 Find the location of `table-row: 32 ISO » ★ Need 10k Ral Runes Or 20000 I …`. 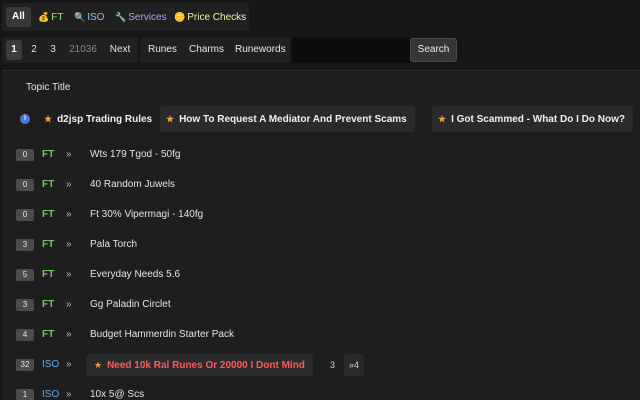

table-row: 32 ISO » ★ Need 10k Ral Runes Or 20000 I … is located at coordinates (321, 365).